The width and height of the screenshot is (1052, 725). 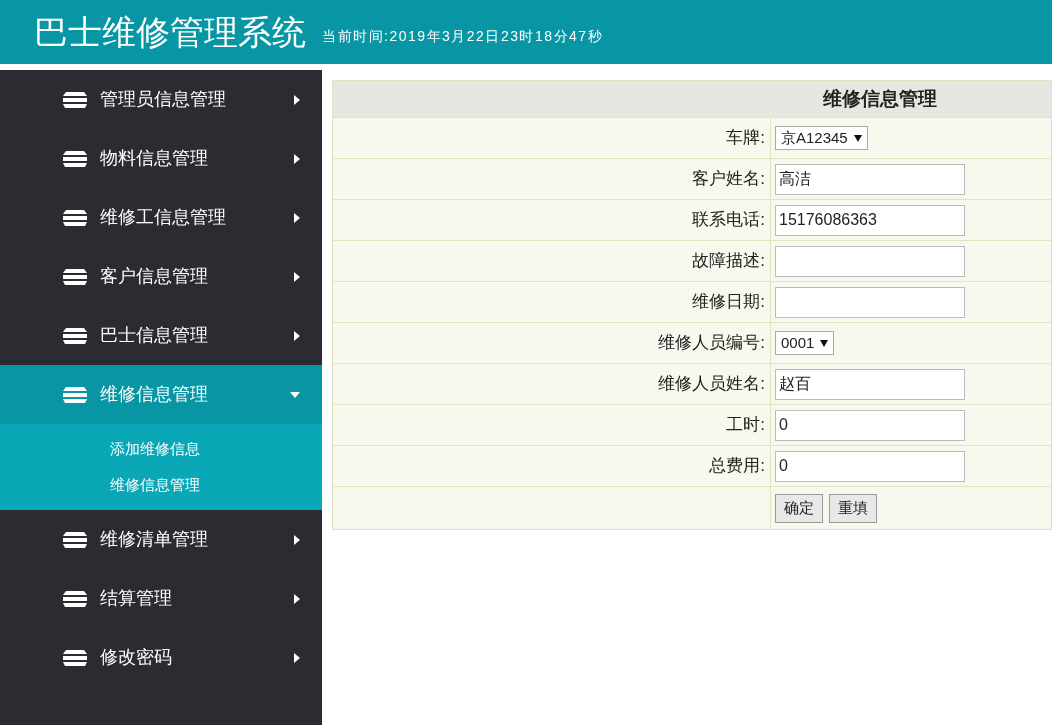 What do you see at coordinates (161, 217) in the screenshot?
I see `menu-item: 维修工信息管理` at bounding box center [161, 217].